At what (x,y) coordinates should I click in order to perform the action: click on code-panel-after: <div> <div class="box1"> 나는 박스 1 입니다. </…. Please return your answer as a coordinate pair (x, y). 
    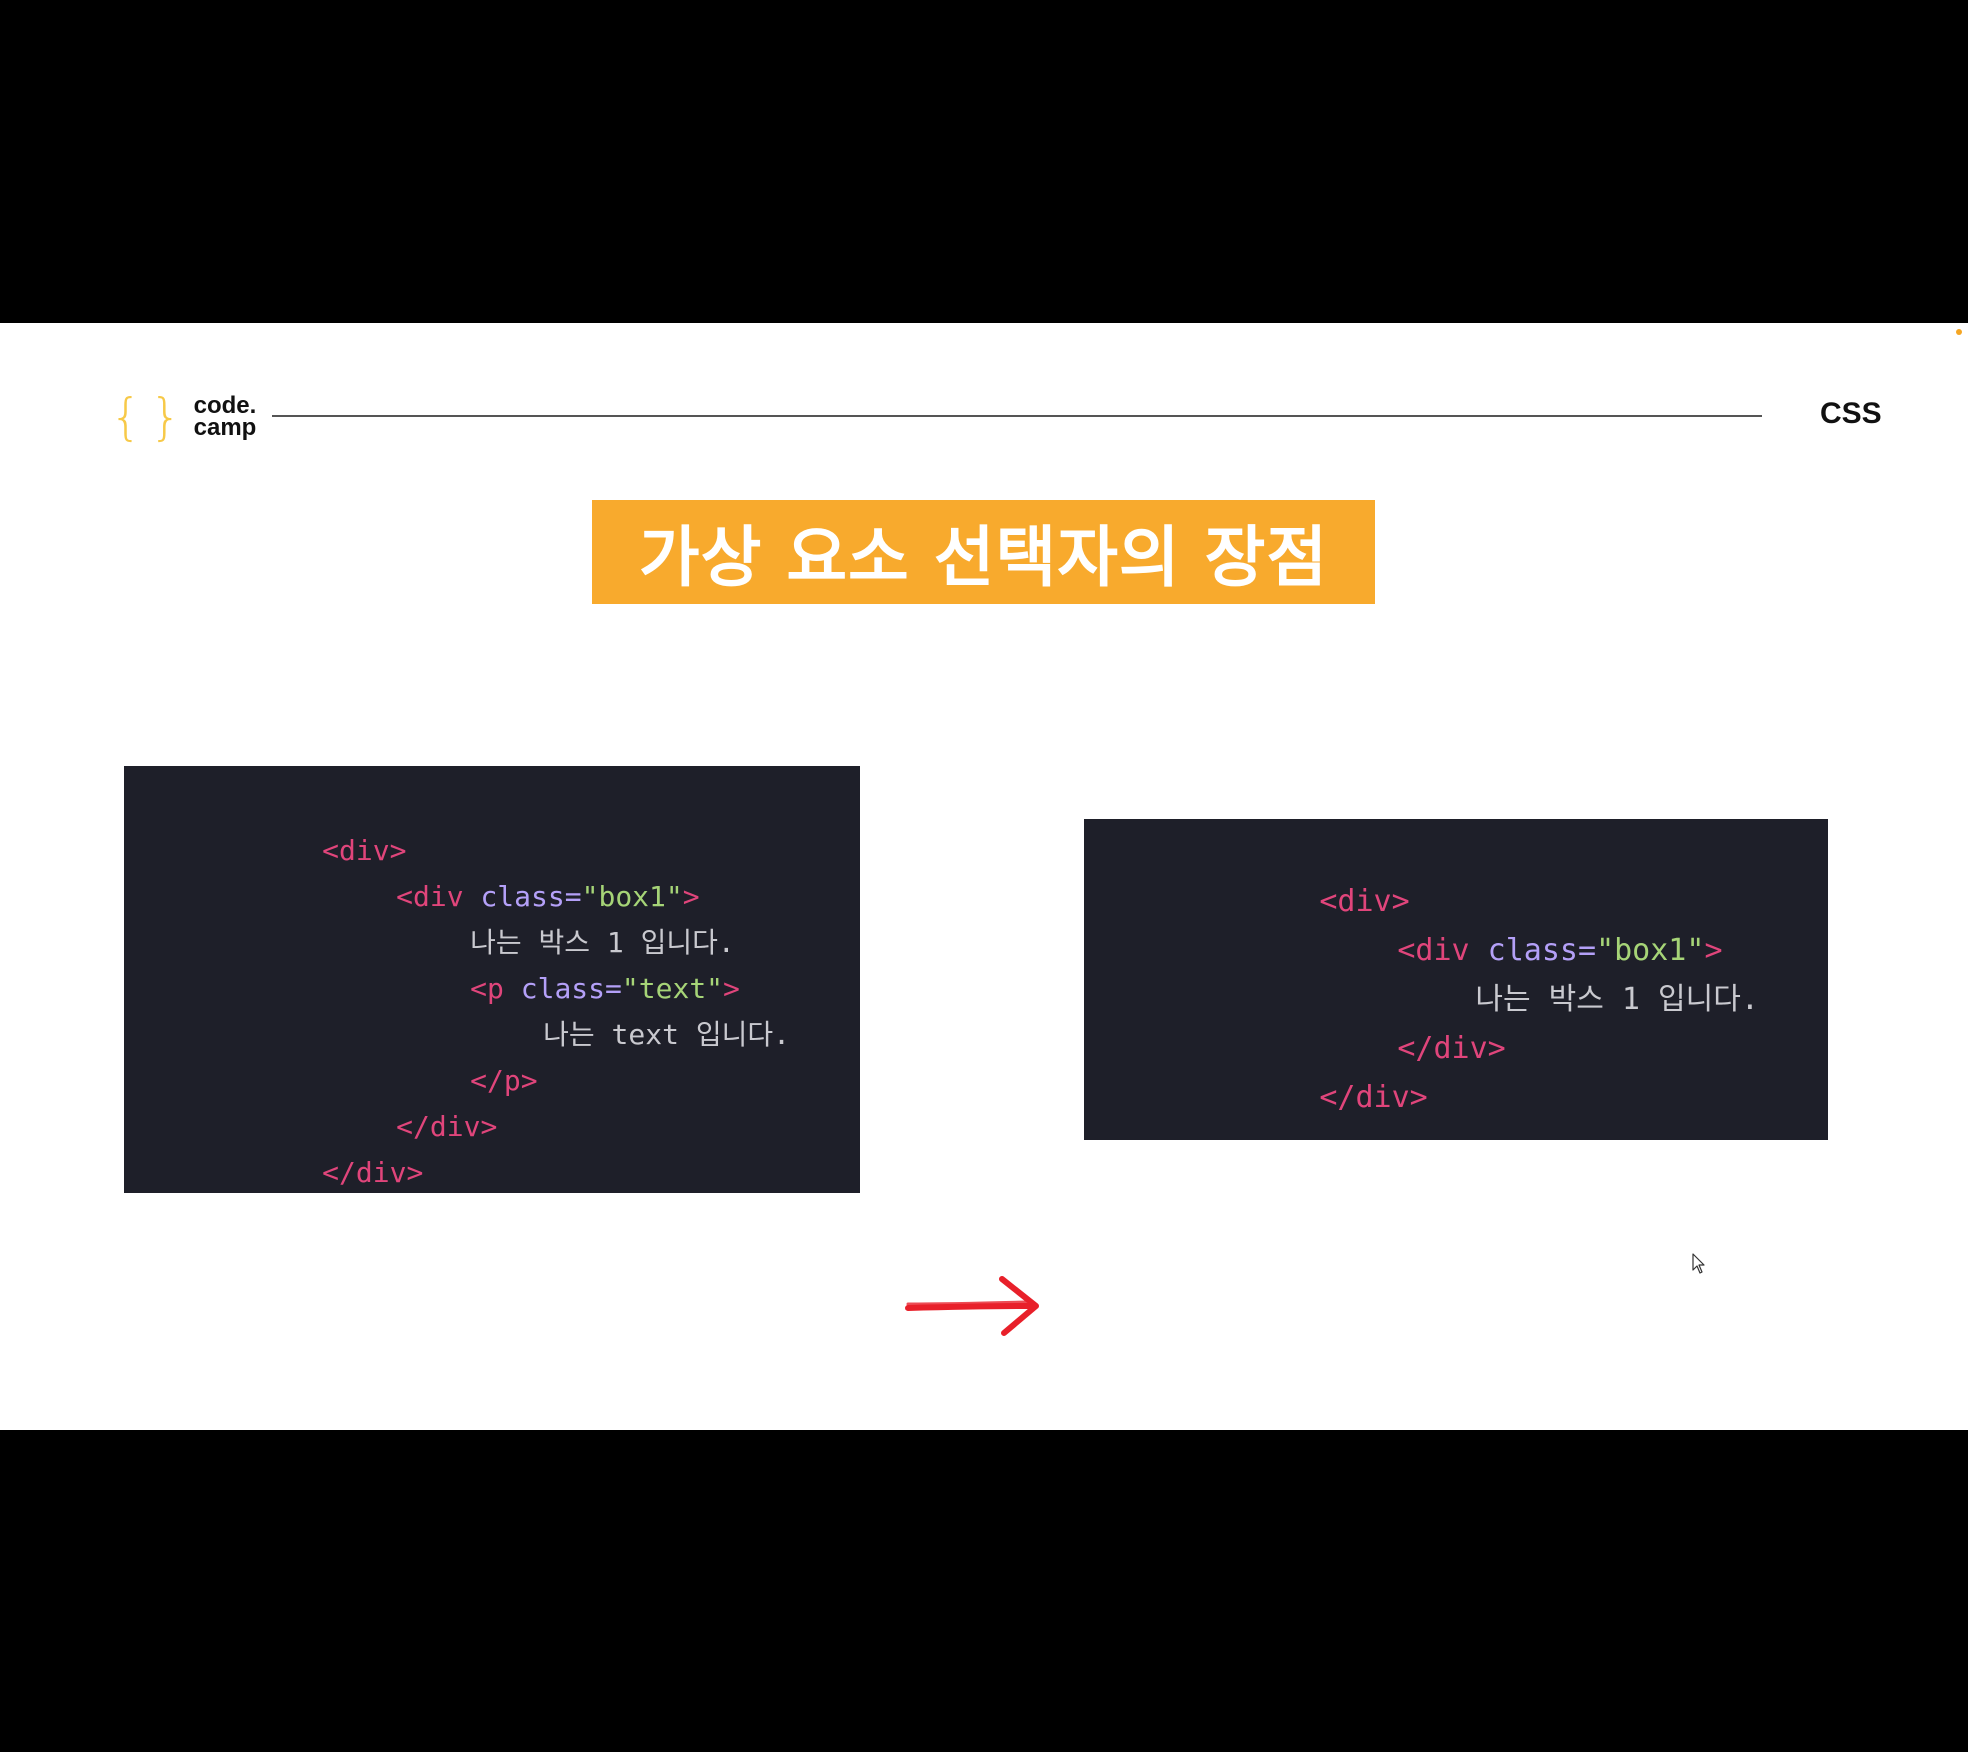
    Looking at the image, I should click on (1456, 979).